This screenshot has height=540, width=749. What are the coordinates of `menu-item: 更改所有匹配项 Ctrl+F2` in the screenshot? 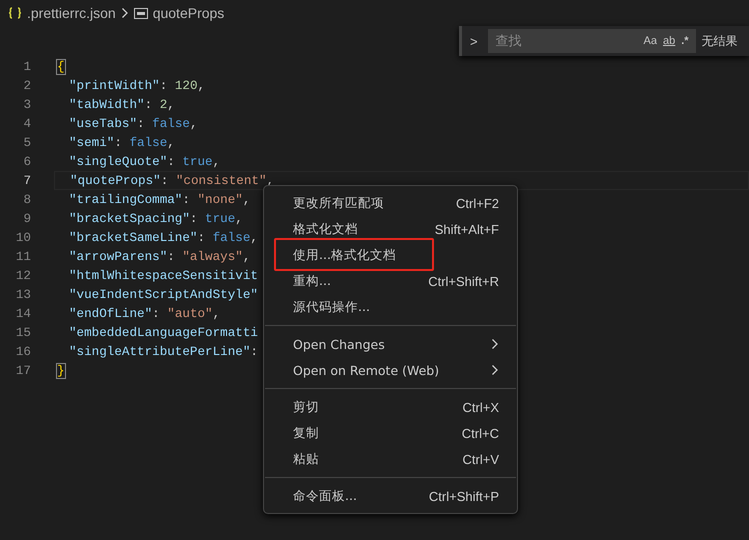 It's located at (390, 203).